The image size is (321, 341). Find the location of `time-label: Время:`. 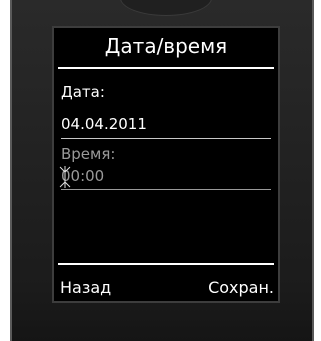

time-label: Время: is located at coordinates (88, 154).